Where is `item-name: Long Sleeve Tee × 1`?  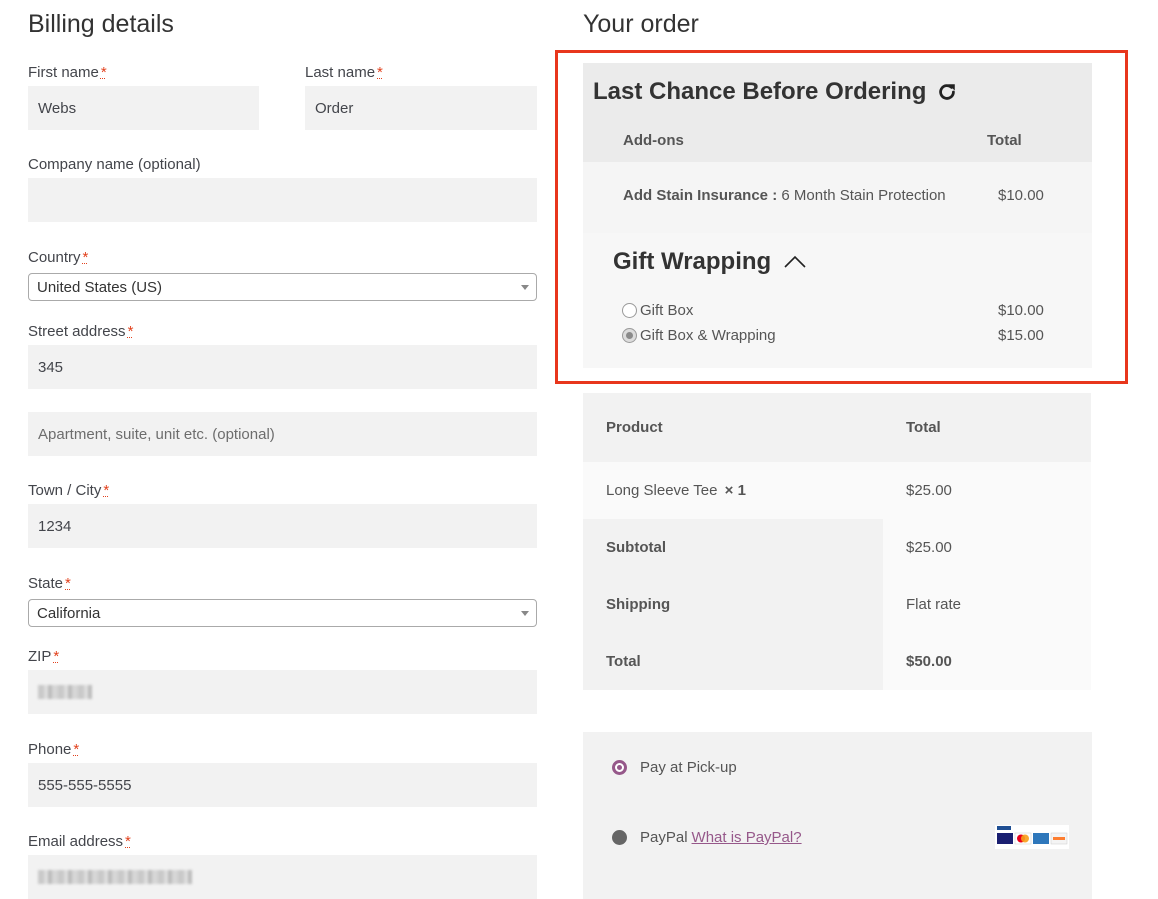
item-name: Long Sleeve Tee × 1 is located at coordinates (676, 490).